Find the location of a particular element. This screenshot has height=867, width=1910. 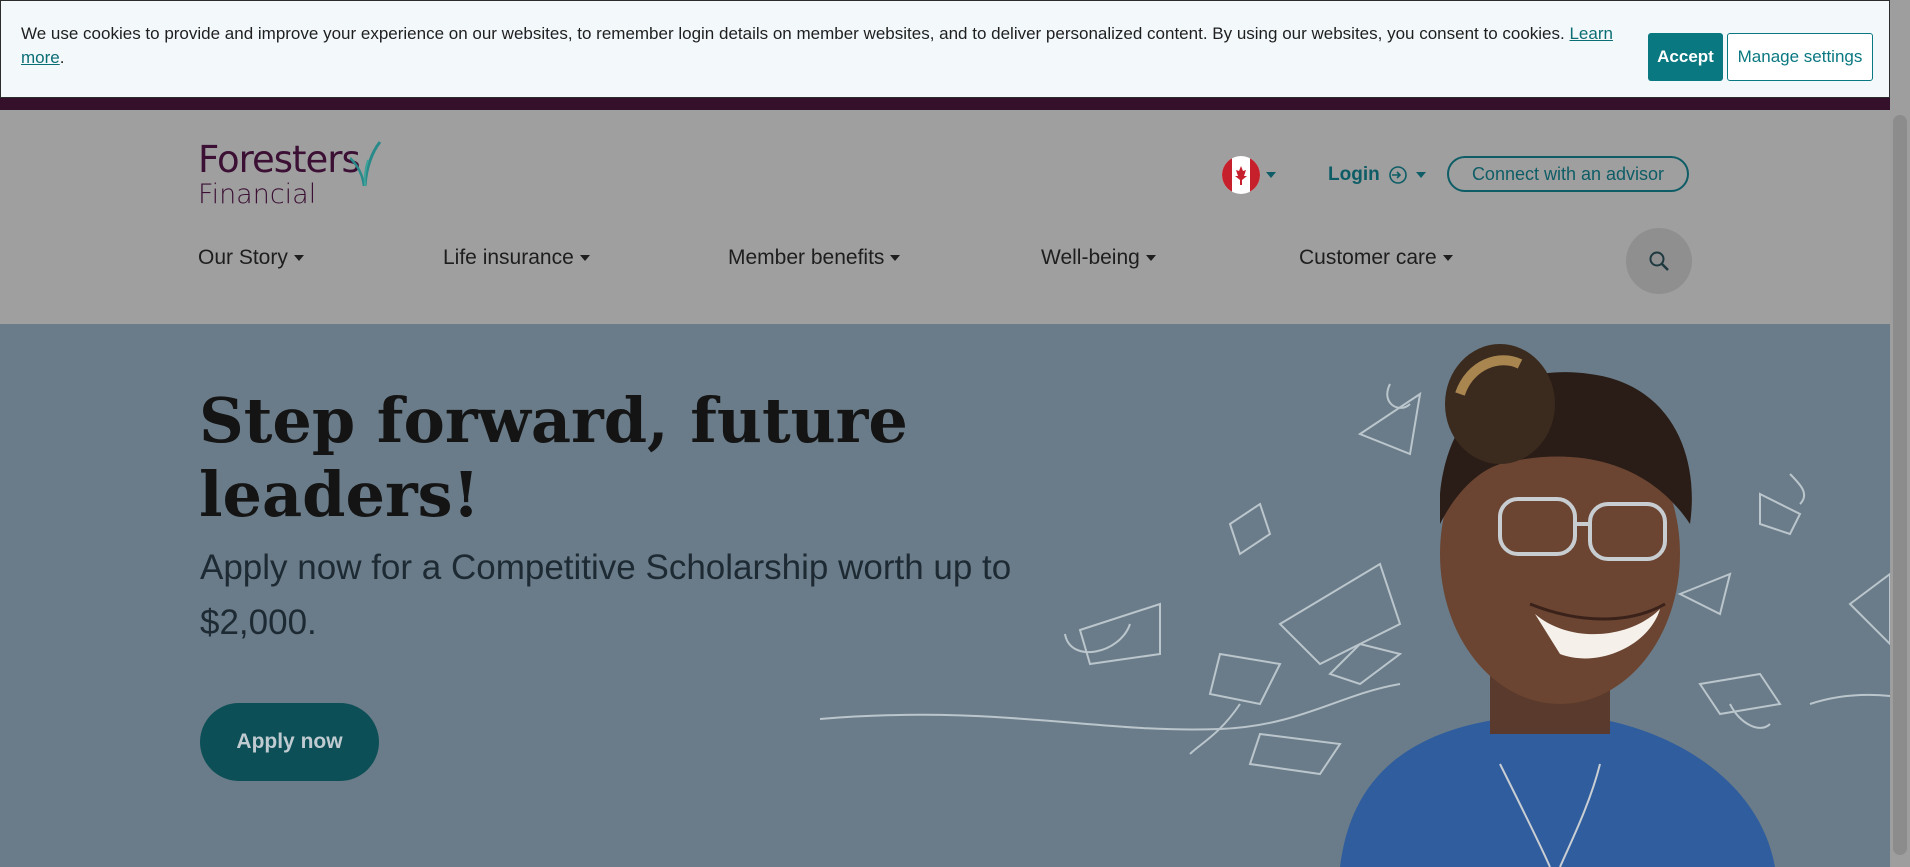

nav-item-well-being: Well-being is located at coordinates (1098, 258).